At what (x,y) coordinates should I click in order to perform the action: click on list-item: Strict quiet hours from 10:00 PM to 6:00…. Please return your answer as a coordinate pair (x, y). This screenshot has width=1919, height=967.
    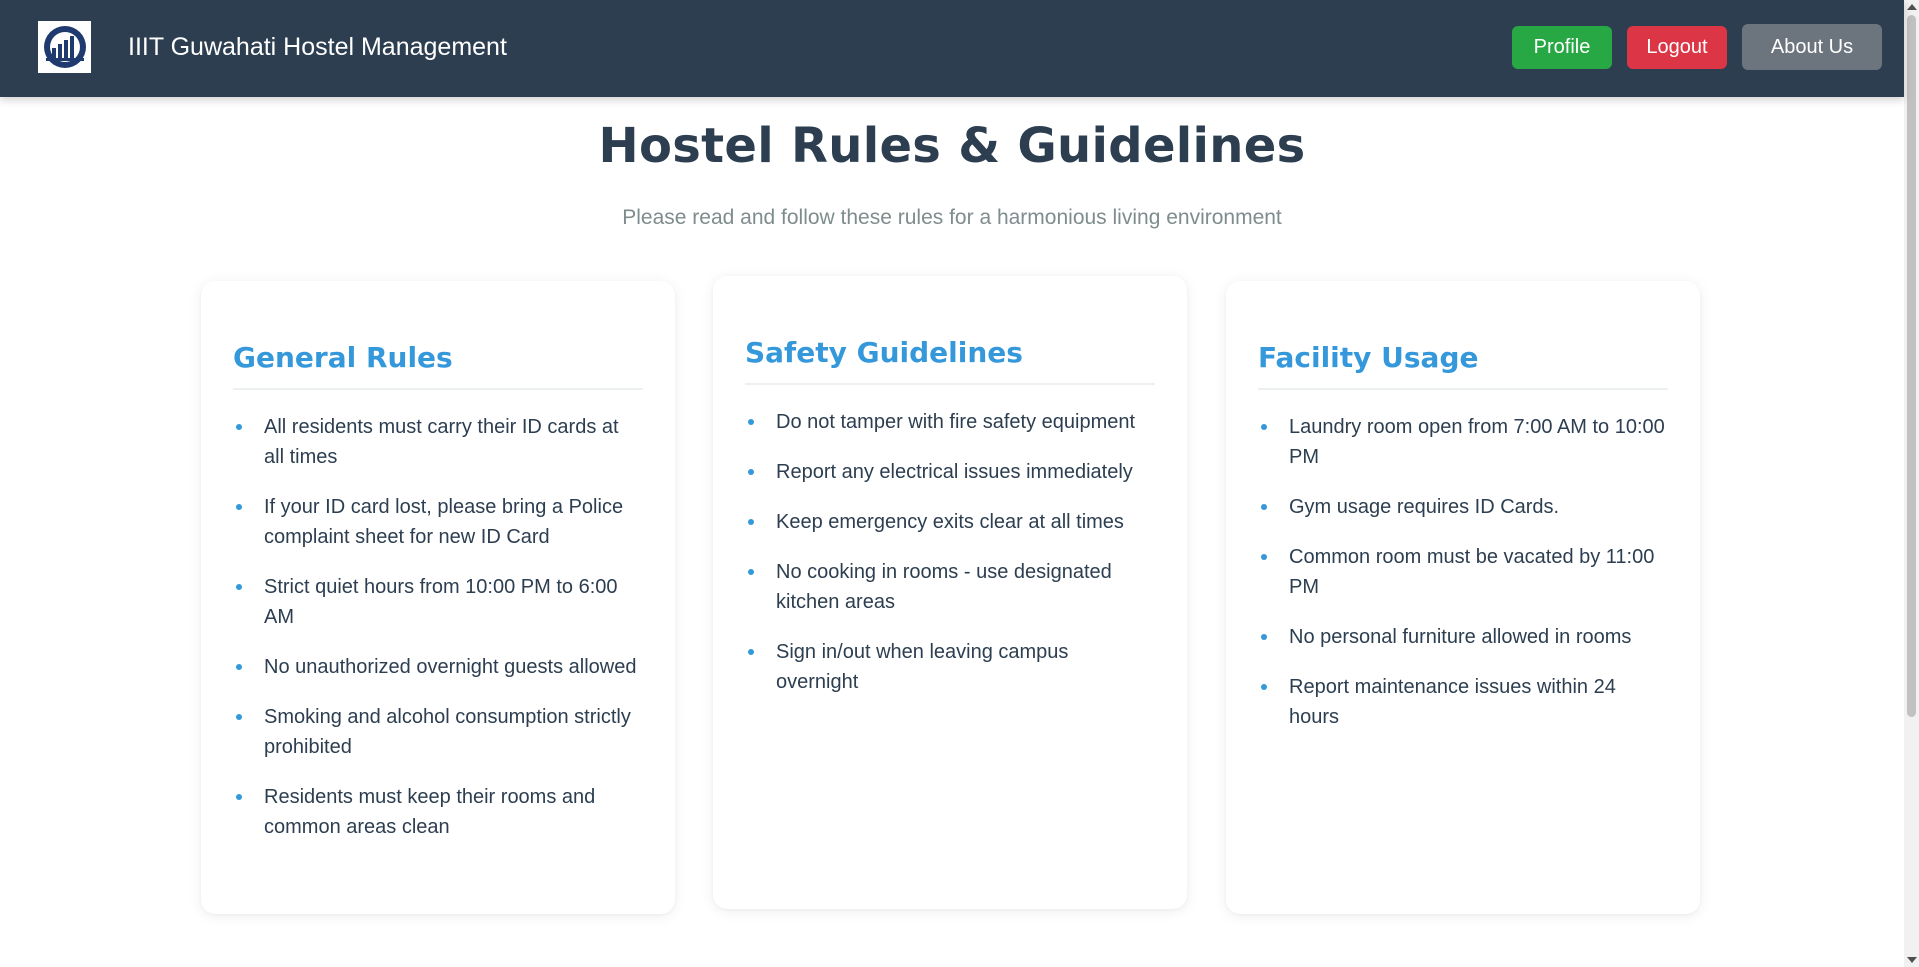
    Looking at the image, I should click on (438, 602).